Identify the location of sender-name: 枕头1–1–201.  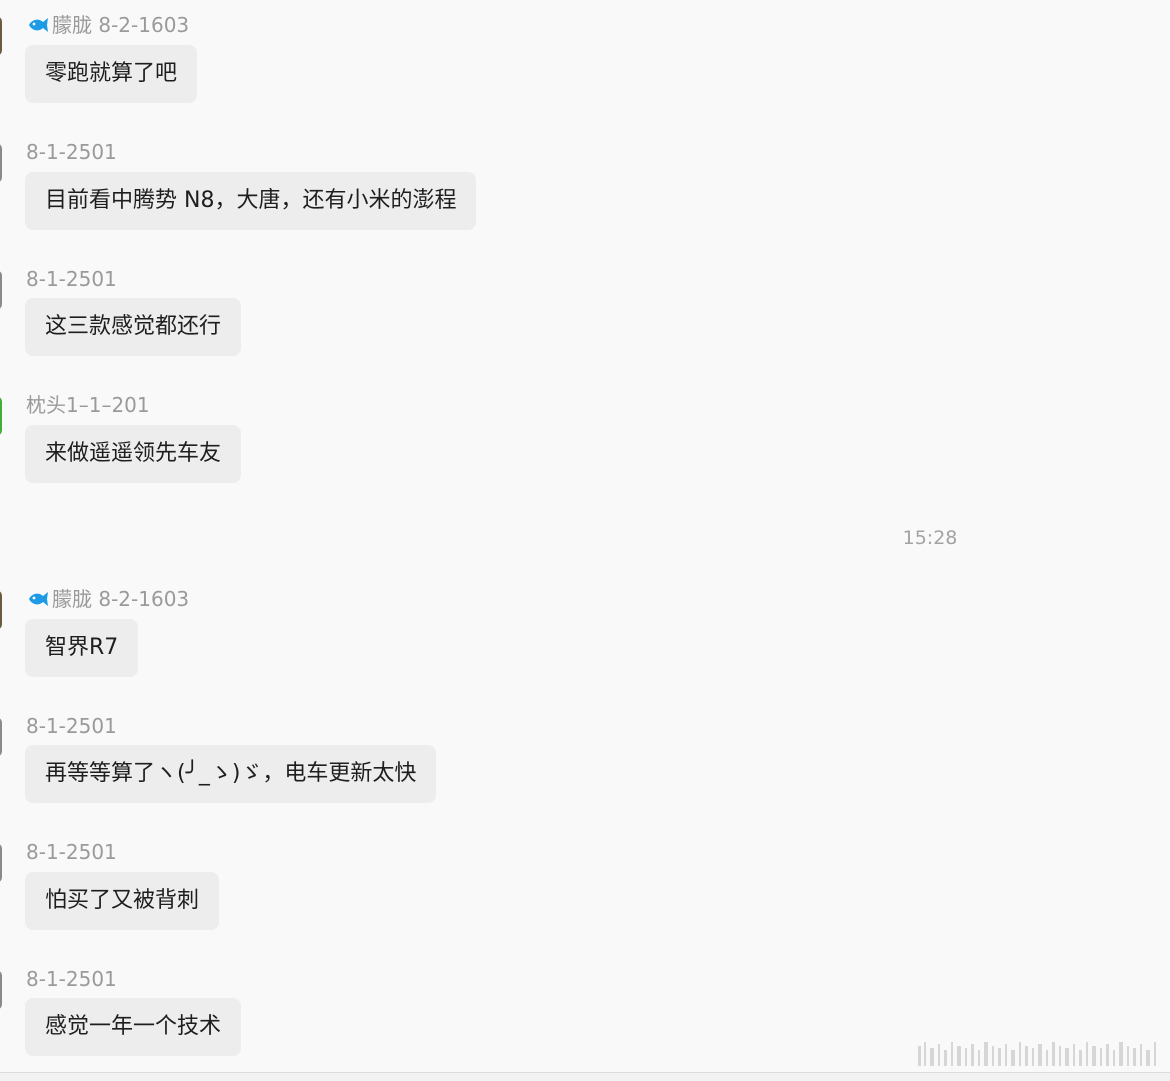
(88, 405).